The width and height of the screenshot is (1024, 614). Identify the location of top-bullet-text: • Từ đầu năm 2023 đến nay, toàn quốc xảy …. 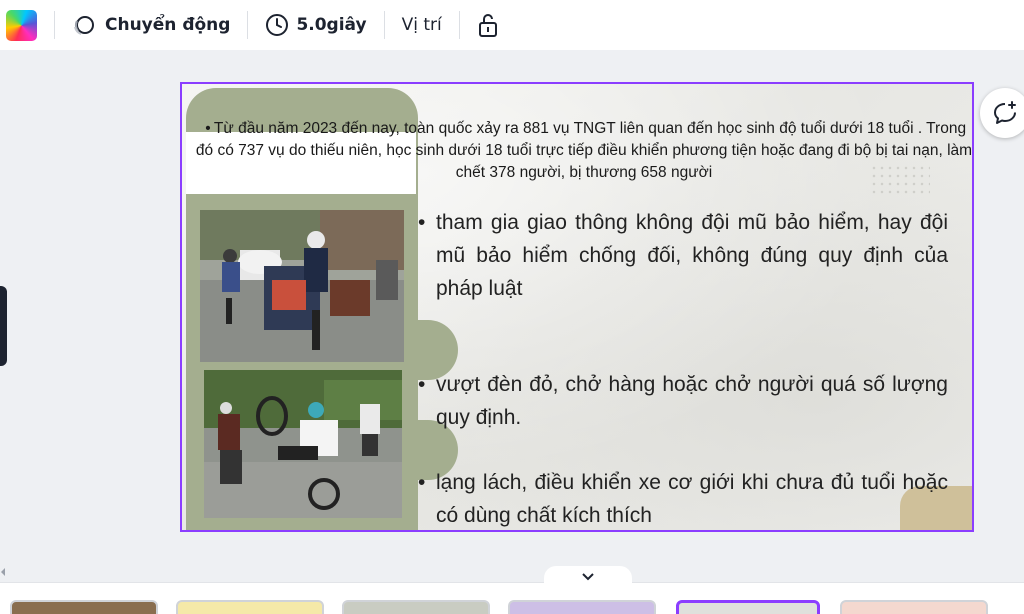
(583, 151).